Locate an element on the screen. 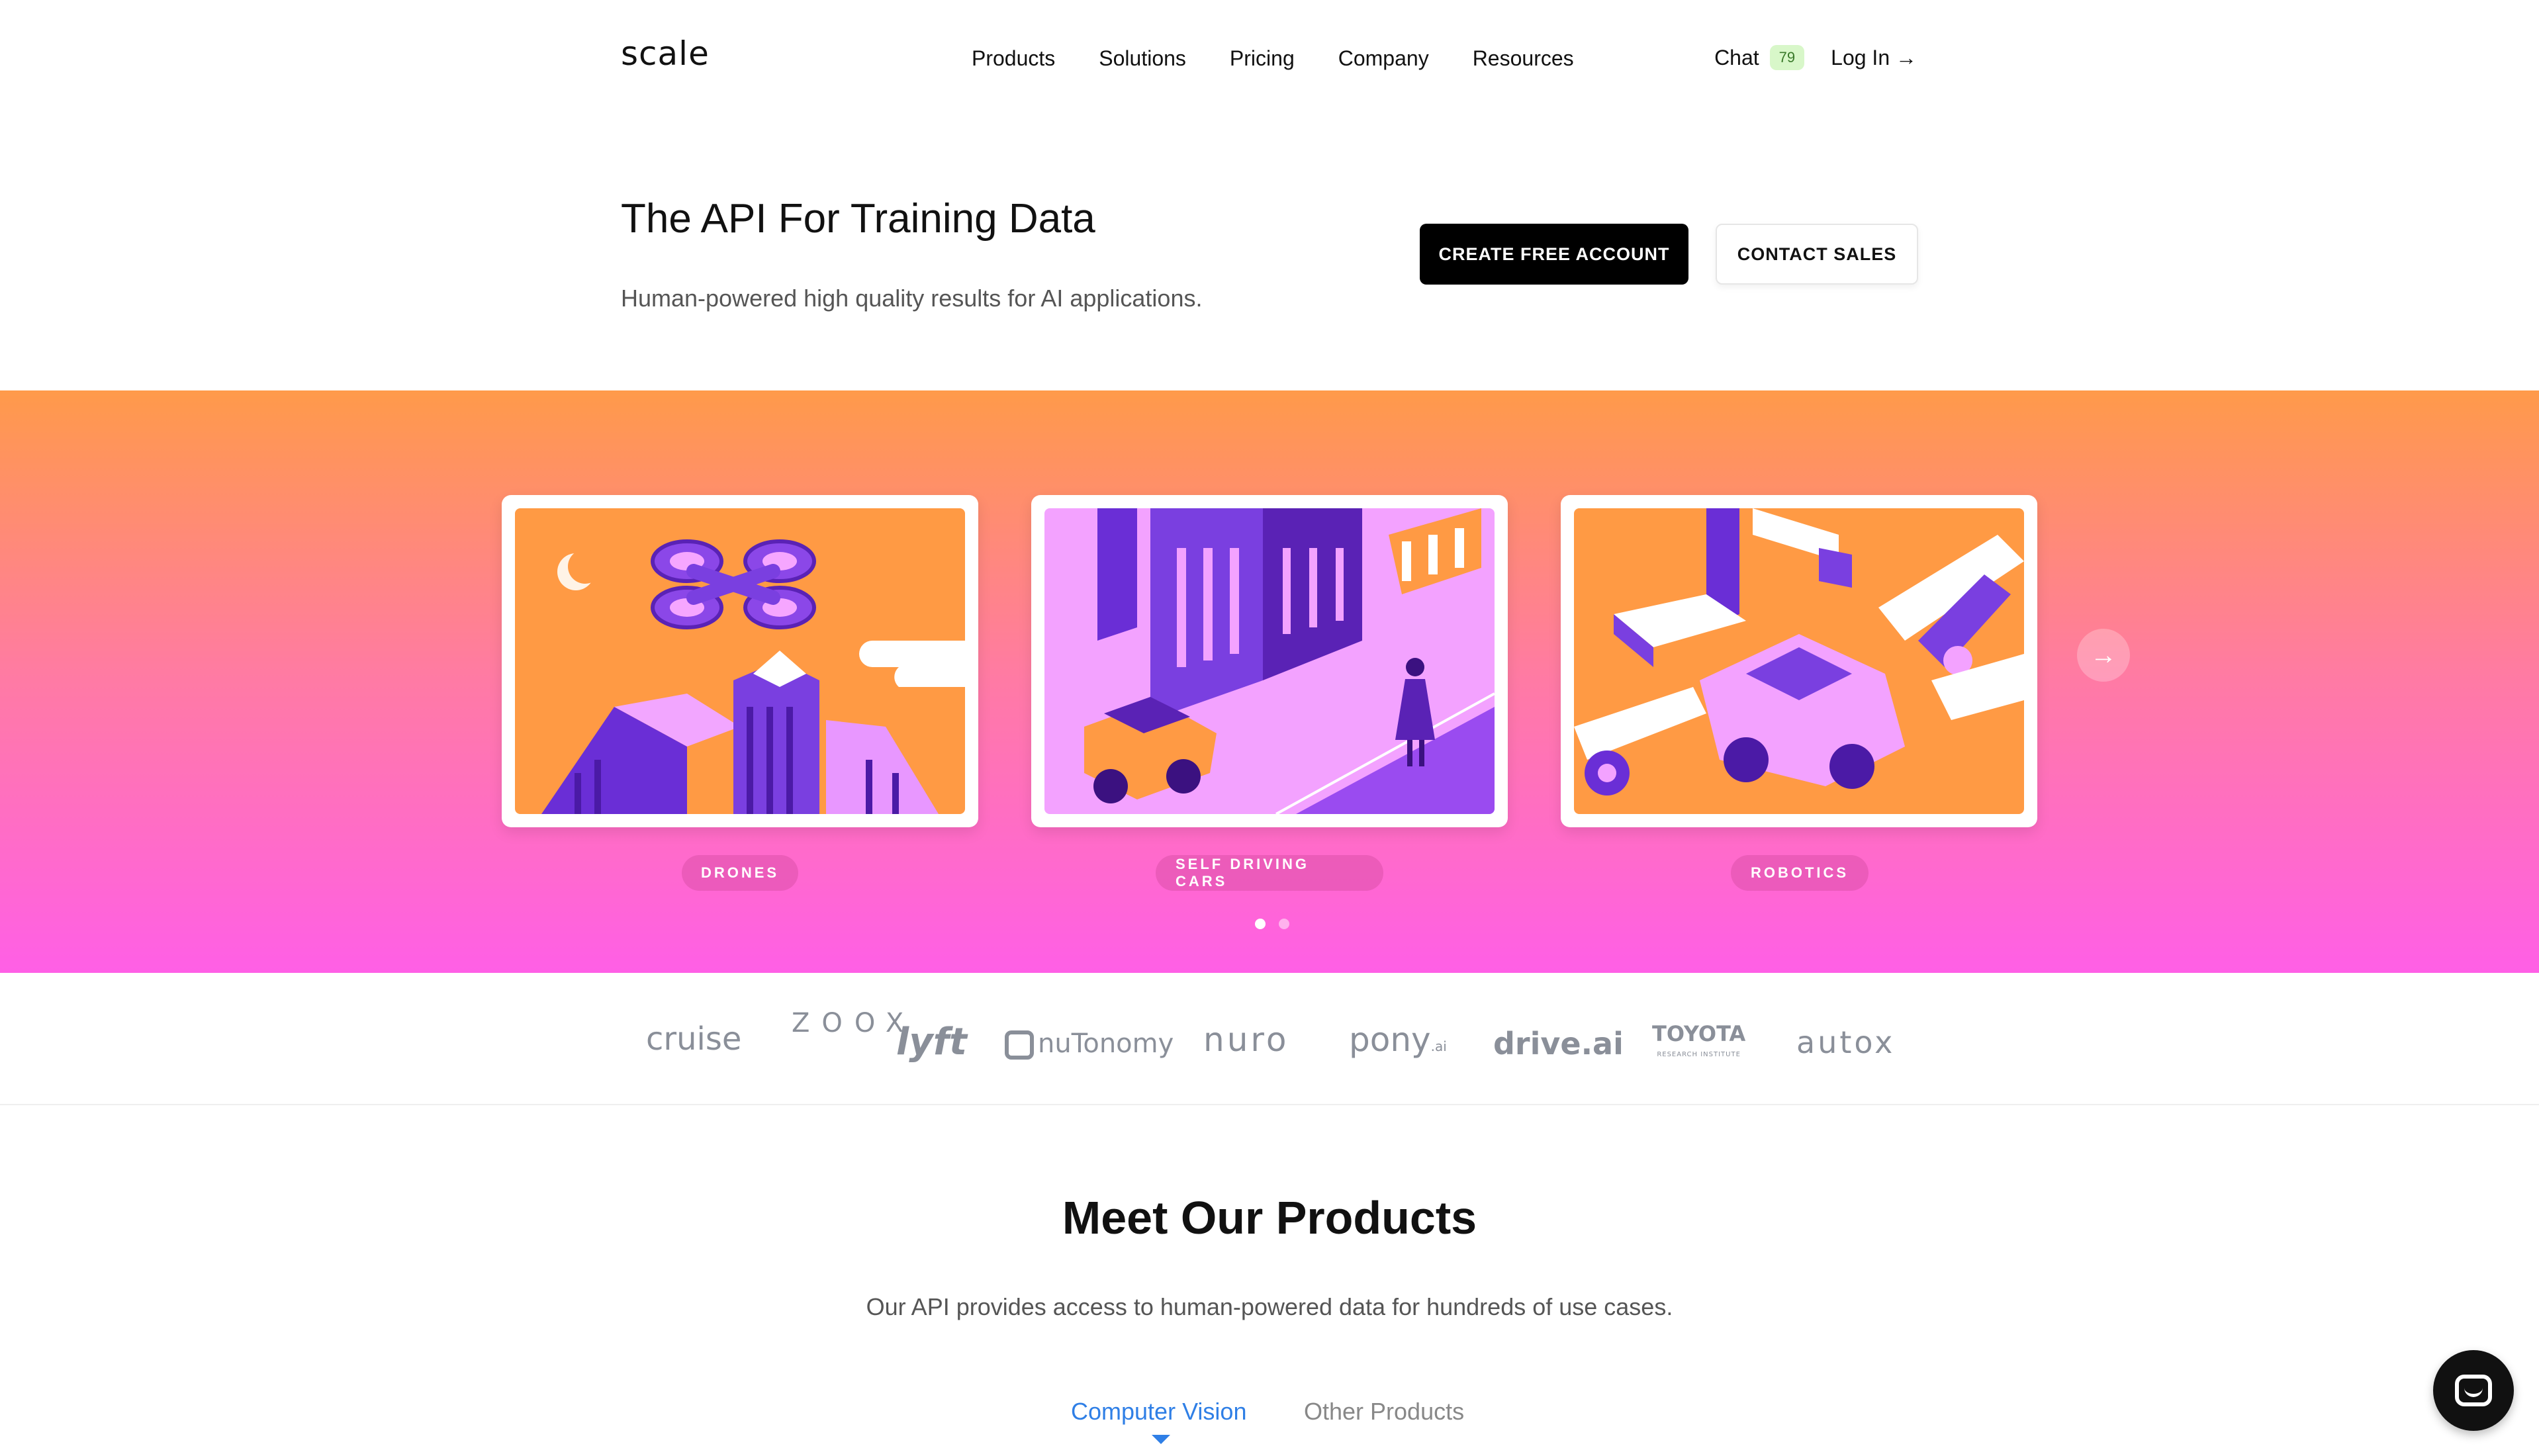 The height and width of the screenshot is (1456, 2539). carousel-next-button: → is located at coordinates (2104, 655).